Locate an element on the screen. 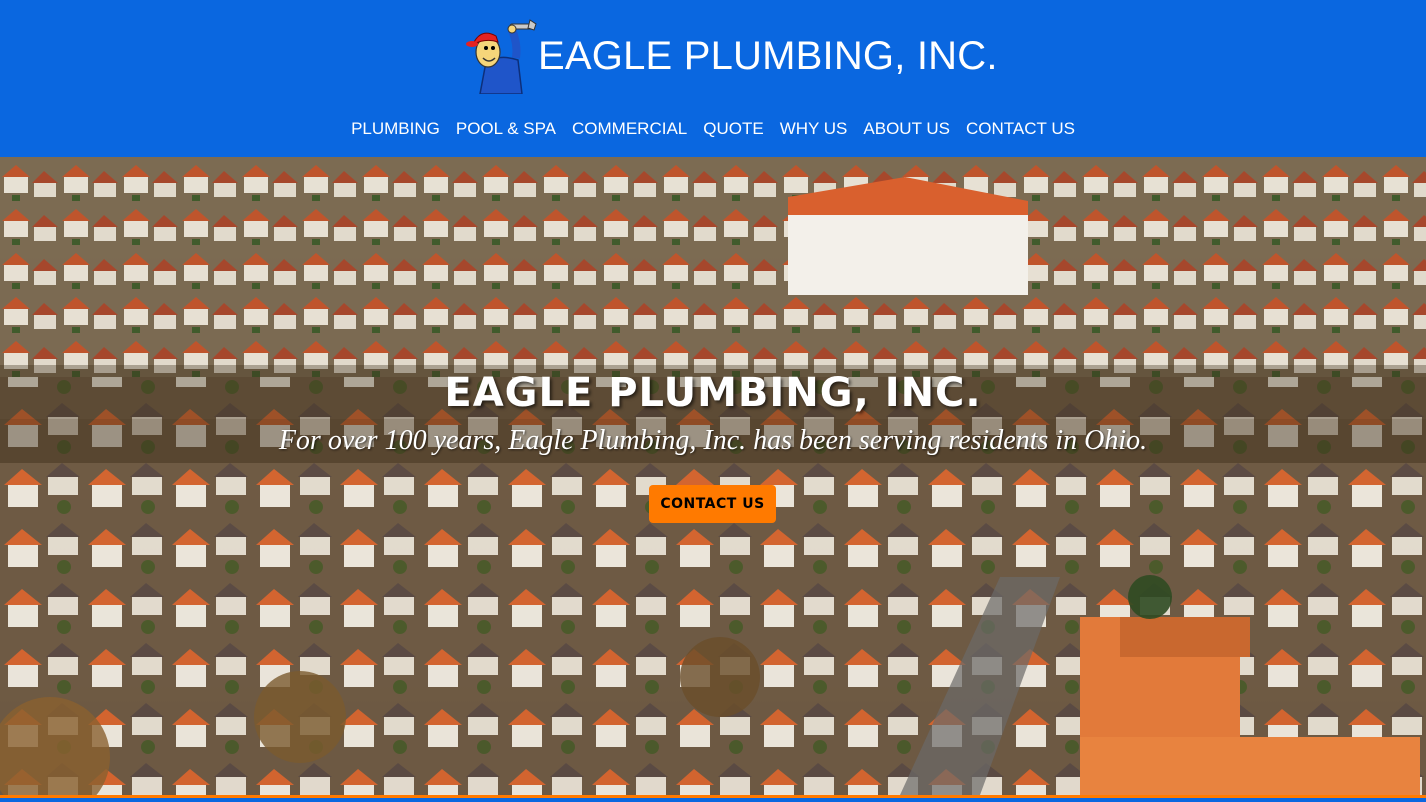 This screenshot has width=1426, height=802. nav-plumbing: PLUMBING is located at coordinates (395, 129).